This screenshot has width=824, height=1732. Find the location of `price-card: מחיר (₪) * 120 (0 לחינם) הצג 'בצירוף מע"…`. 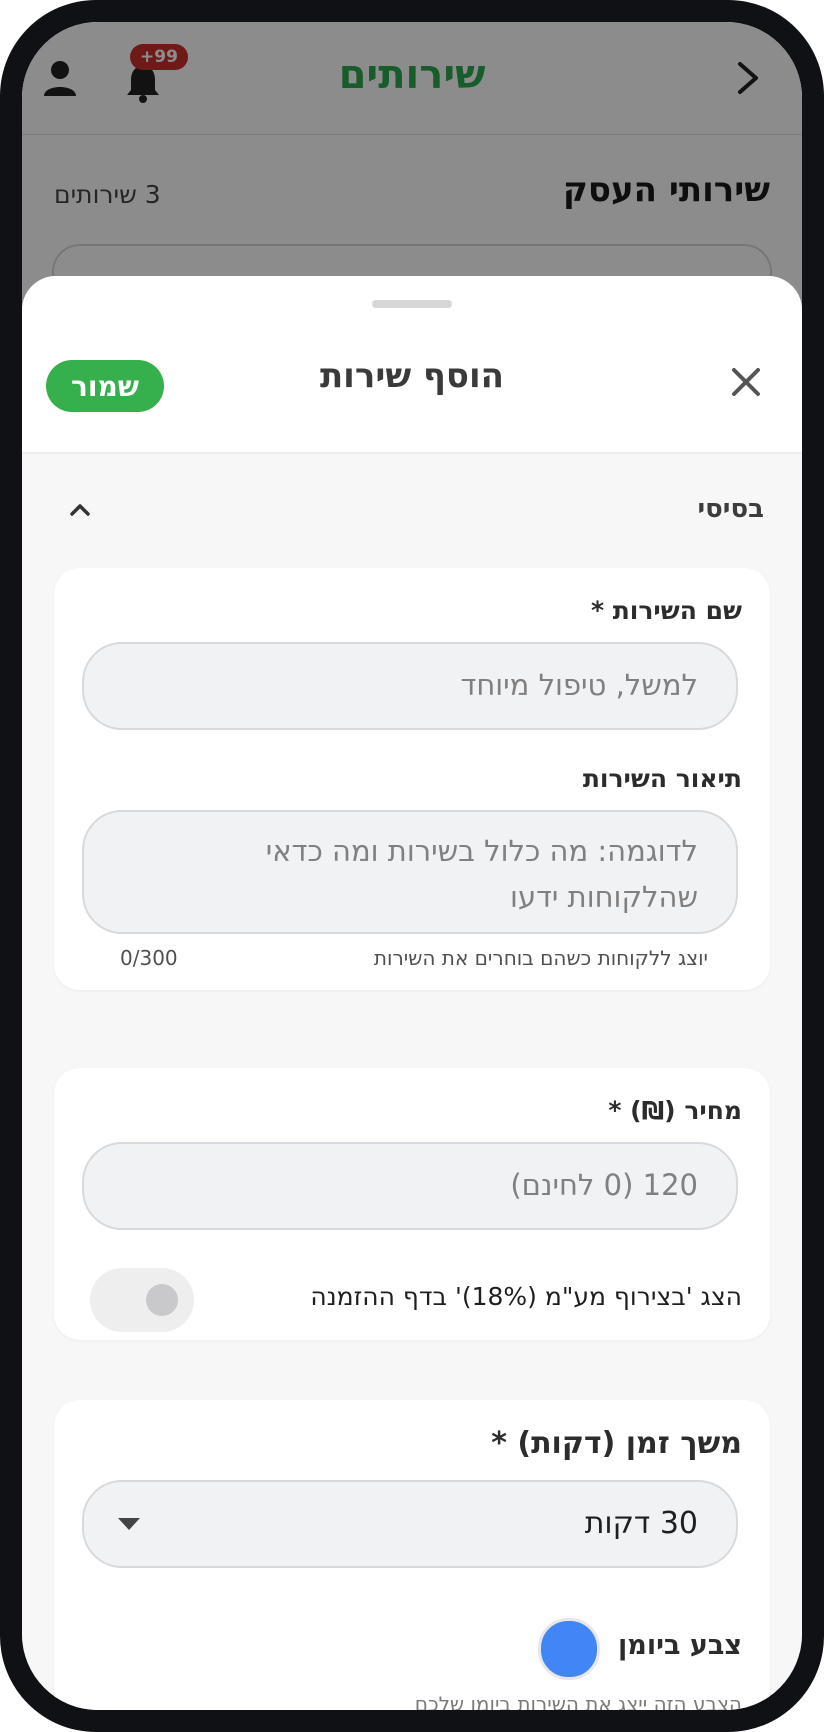

price-card: מחיר (₪) * 120 (0 לחינם) הצג 'בצירוף מע"… is located at coordinates (412, 1204).